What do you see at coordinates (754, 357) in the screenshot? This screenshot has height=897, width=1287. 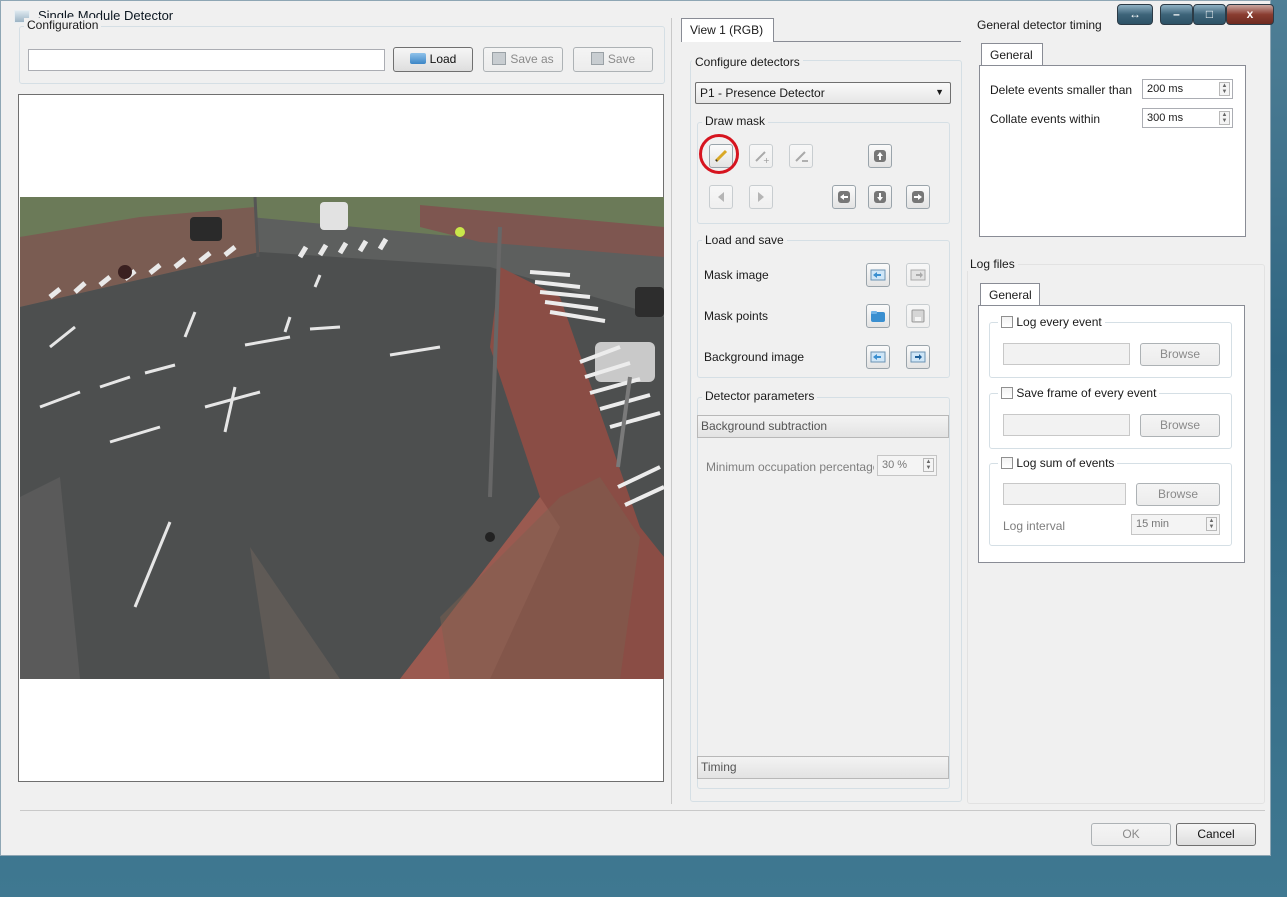 I see `background-image-label: Background image` at bounding box center [754, 357].